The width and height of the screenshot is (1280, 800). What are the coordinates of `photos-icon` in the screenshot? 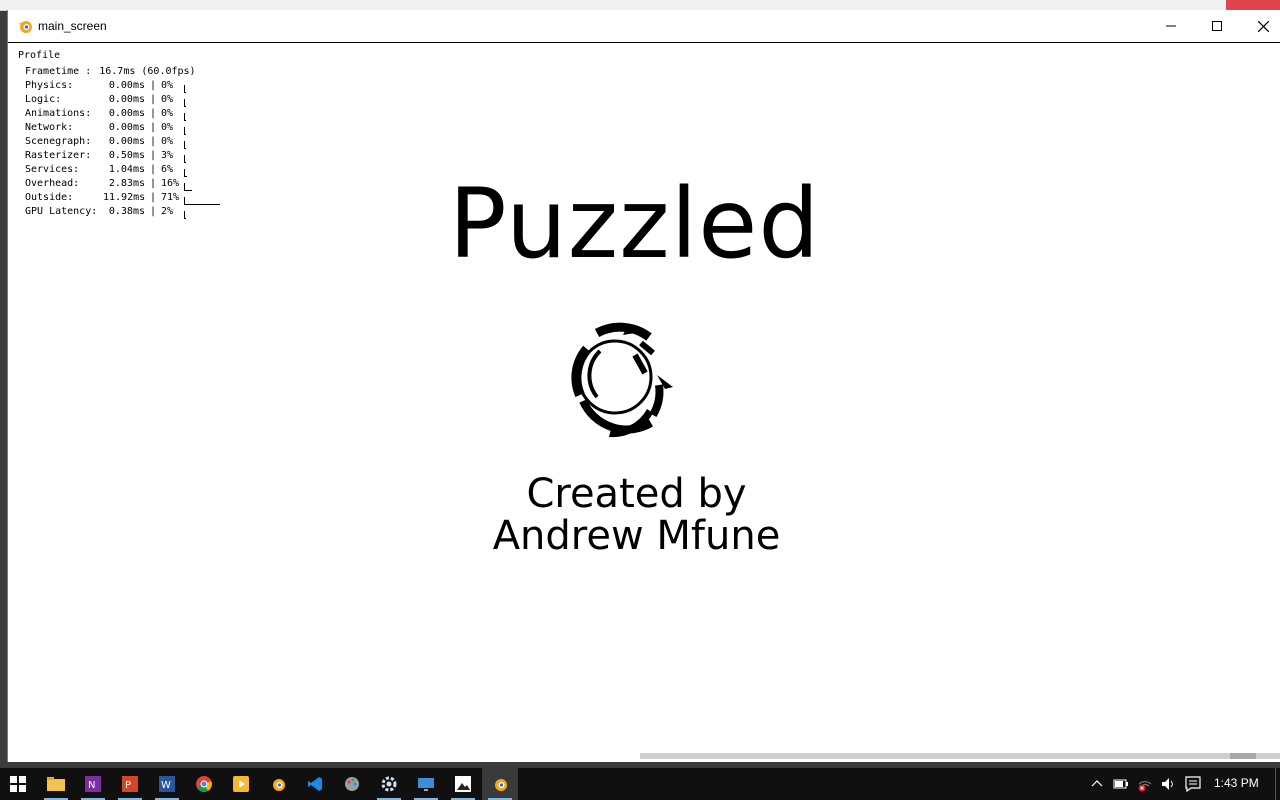 It's located at (463, 784).